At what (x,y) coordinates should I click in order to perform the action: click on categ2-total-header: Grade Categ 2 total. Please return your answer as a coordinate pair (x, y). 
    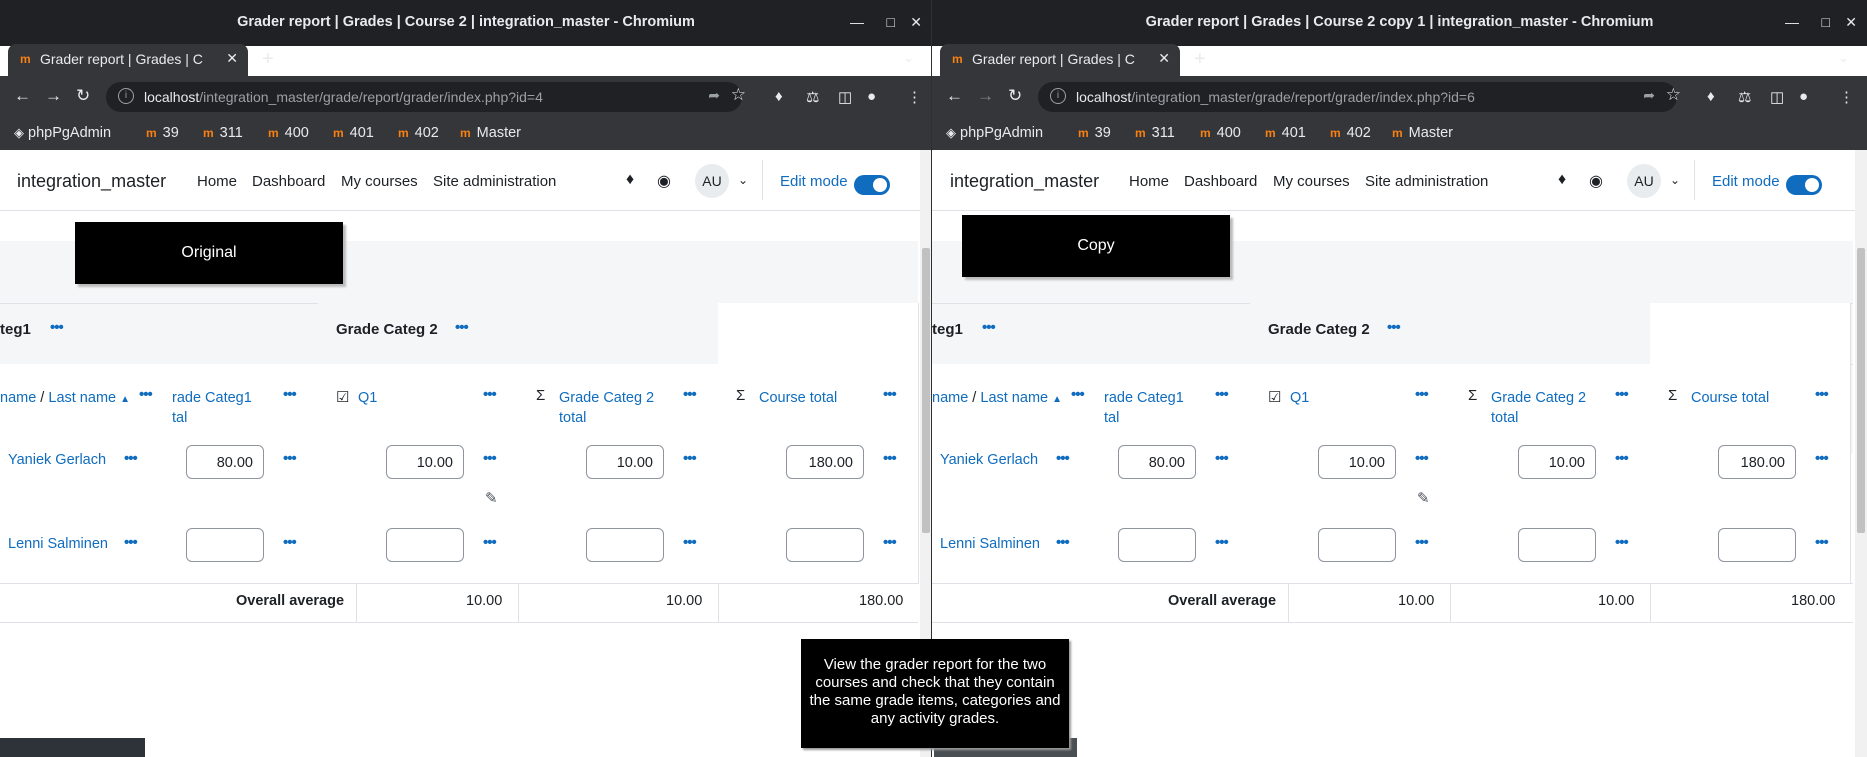
    Looking at the image, I should click on (606, 408).